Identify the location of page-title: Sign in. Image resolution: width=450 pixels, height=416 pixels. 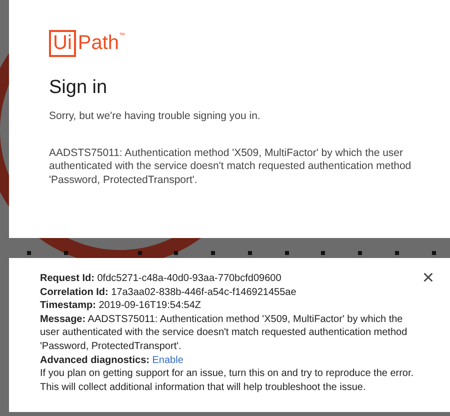
(78, 88).